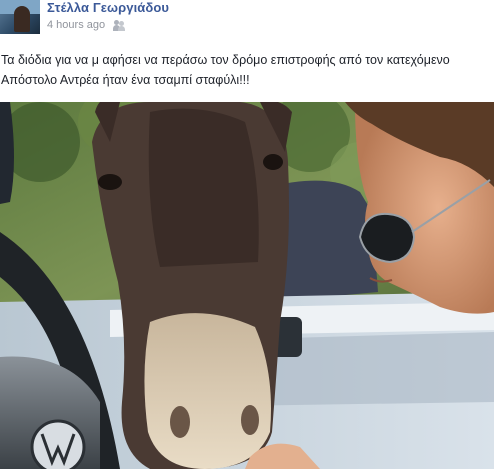 This screenshot has width=494, height=469. I want to click on post-timestamp: 4 hours ago, so click(76, 25).